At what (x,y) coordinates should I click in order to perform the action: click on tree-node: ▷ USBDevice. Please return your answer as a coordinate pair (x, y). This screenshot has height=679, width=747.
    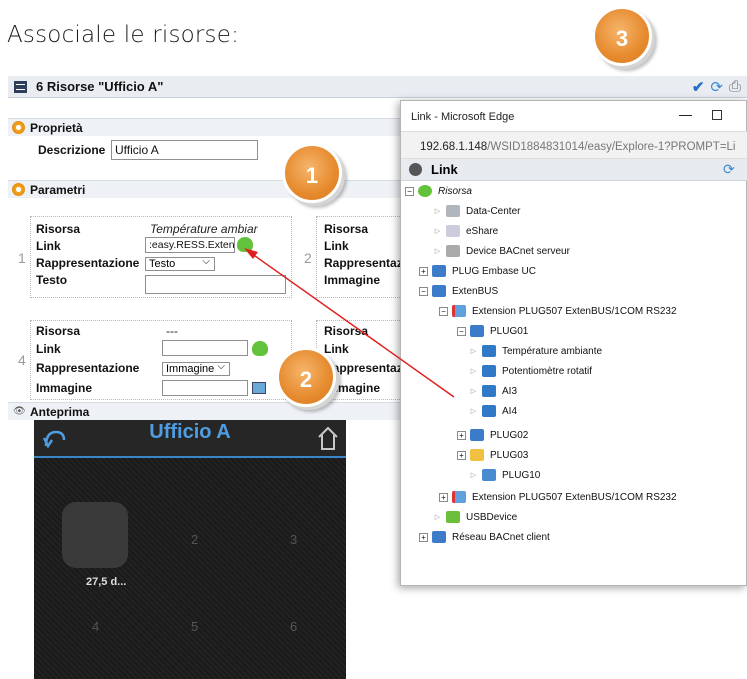
    Looking at the image, I should click on (475, 517).